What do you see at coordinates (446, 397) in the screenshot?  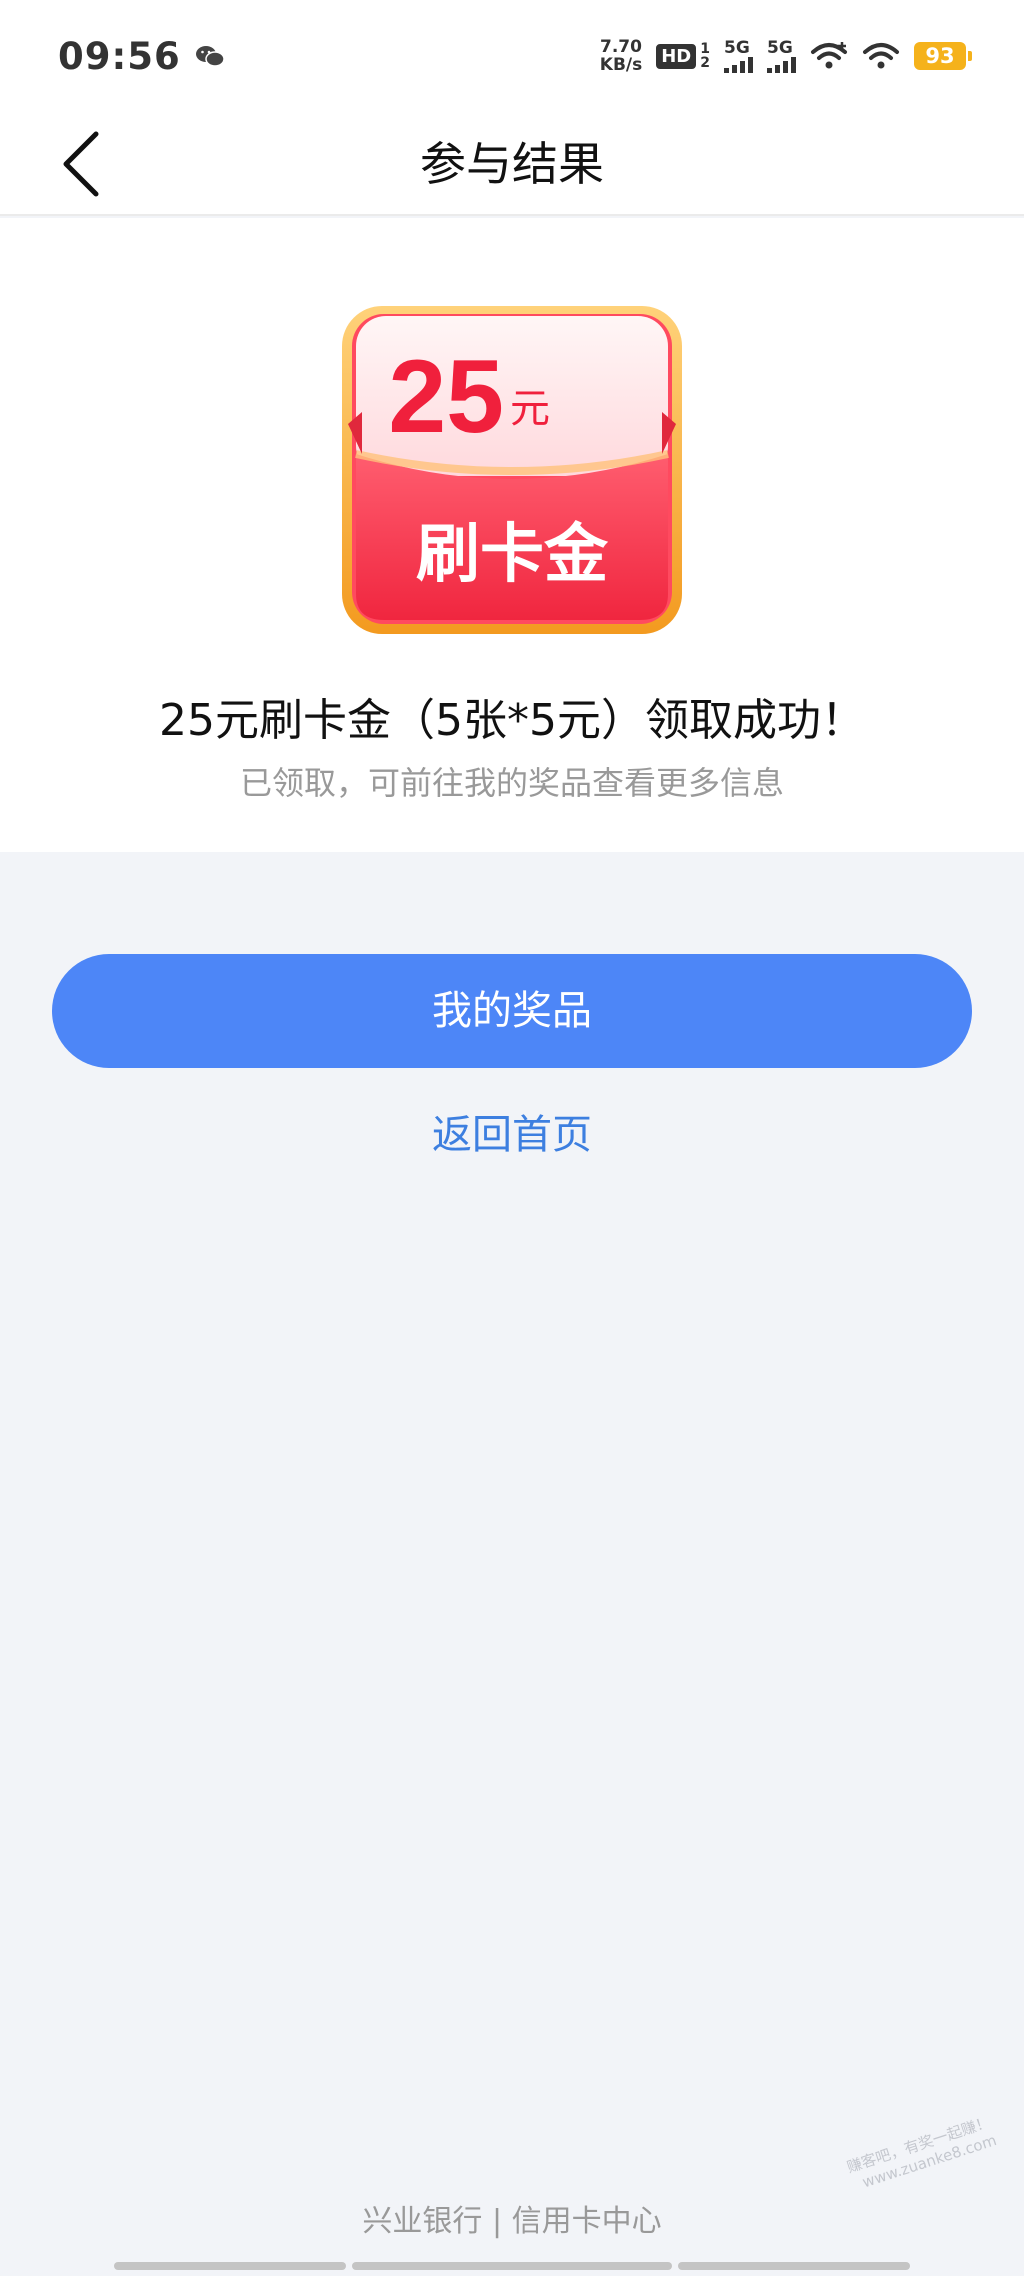 I see `coupon-amount: 25` at bounding box center [446, 397].